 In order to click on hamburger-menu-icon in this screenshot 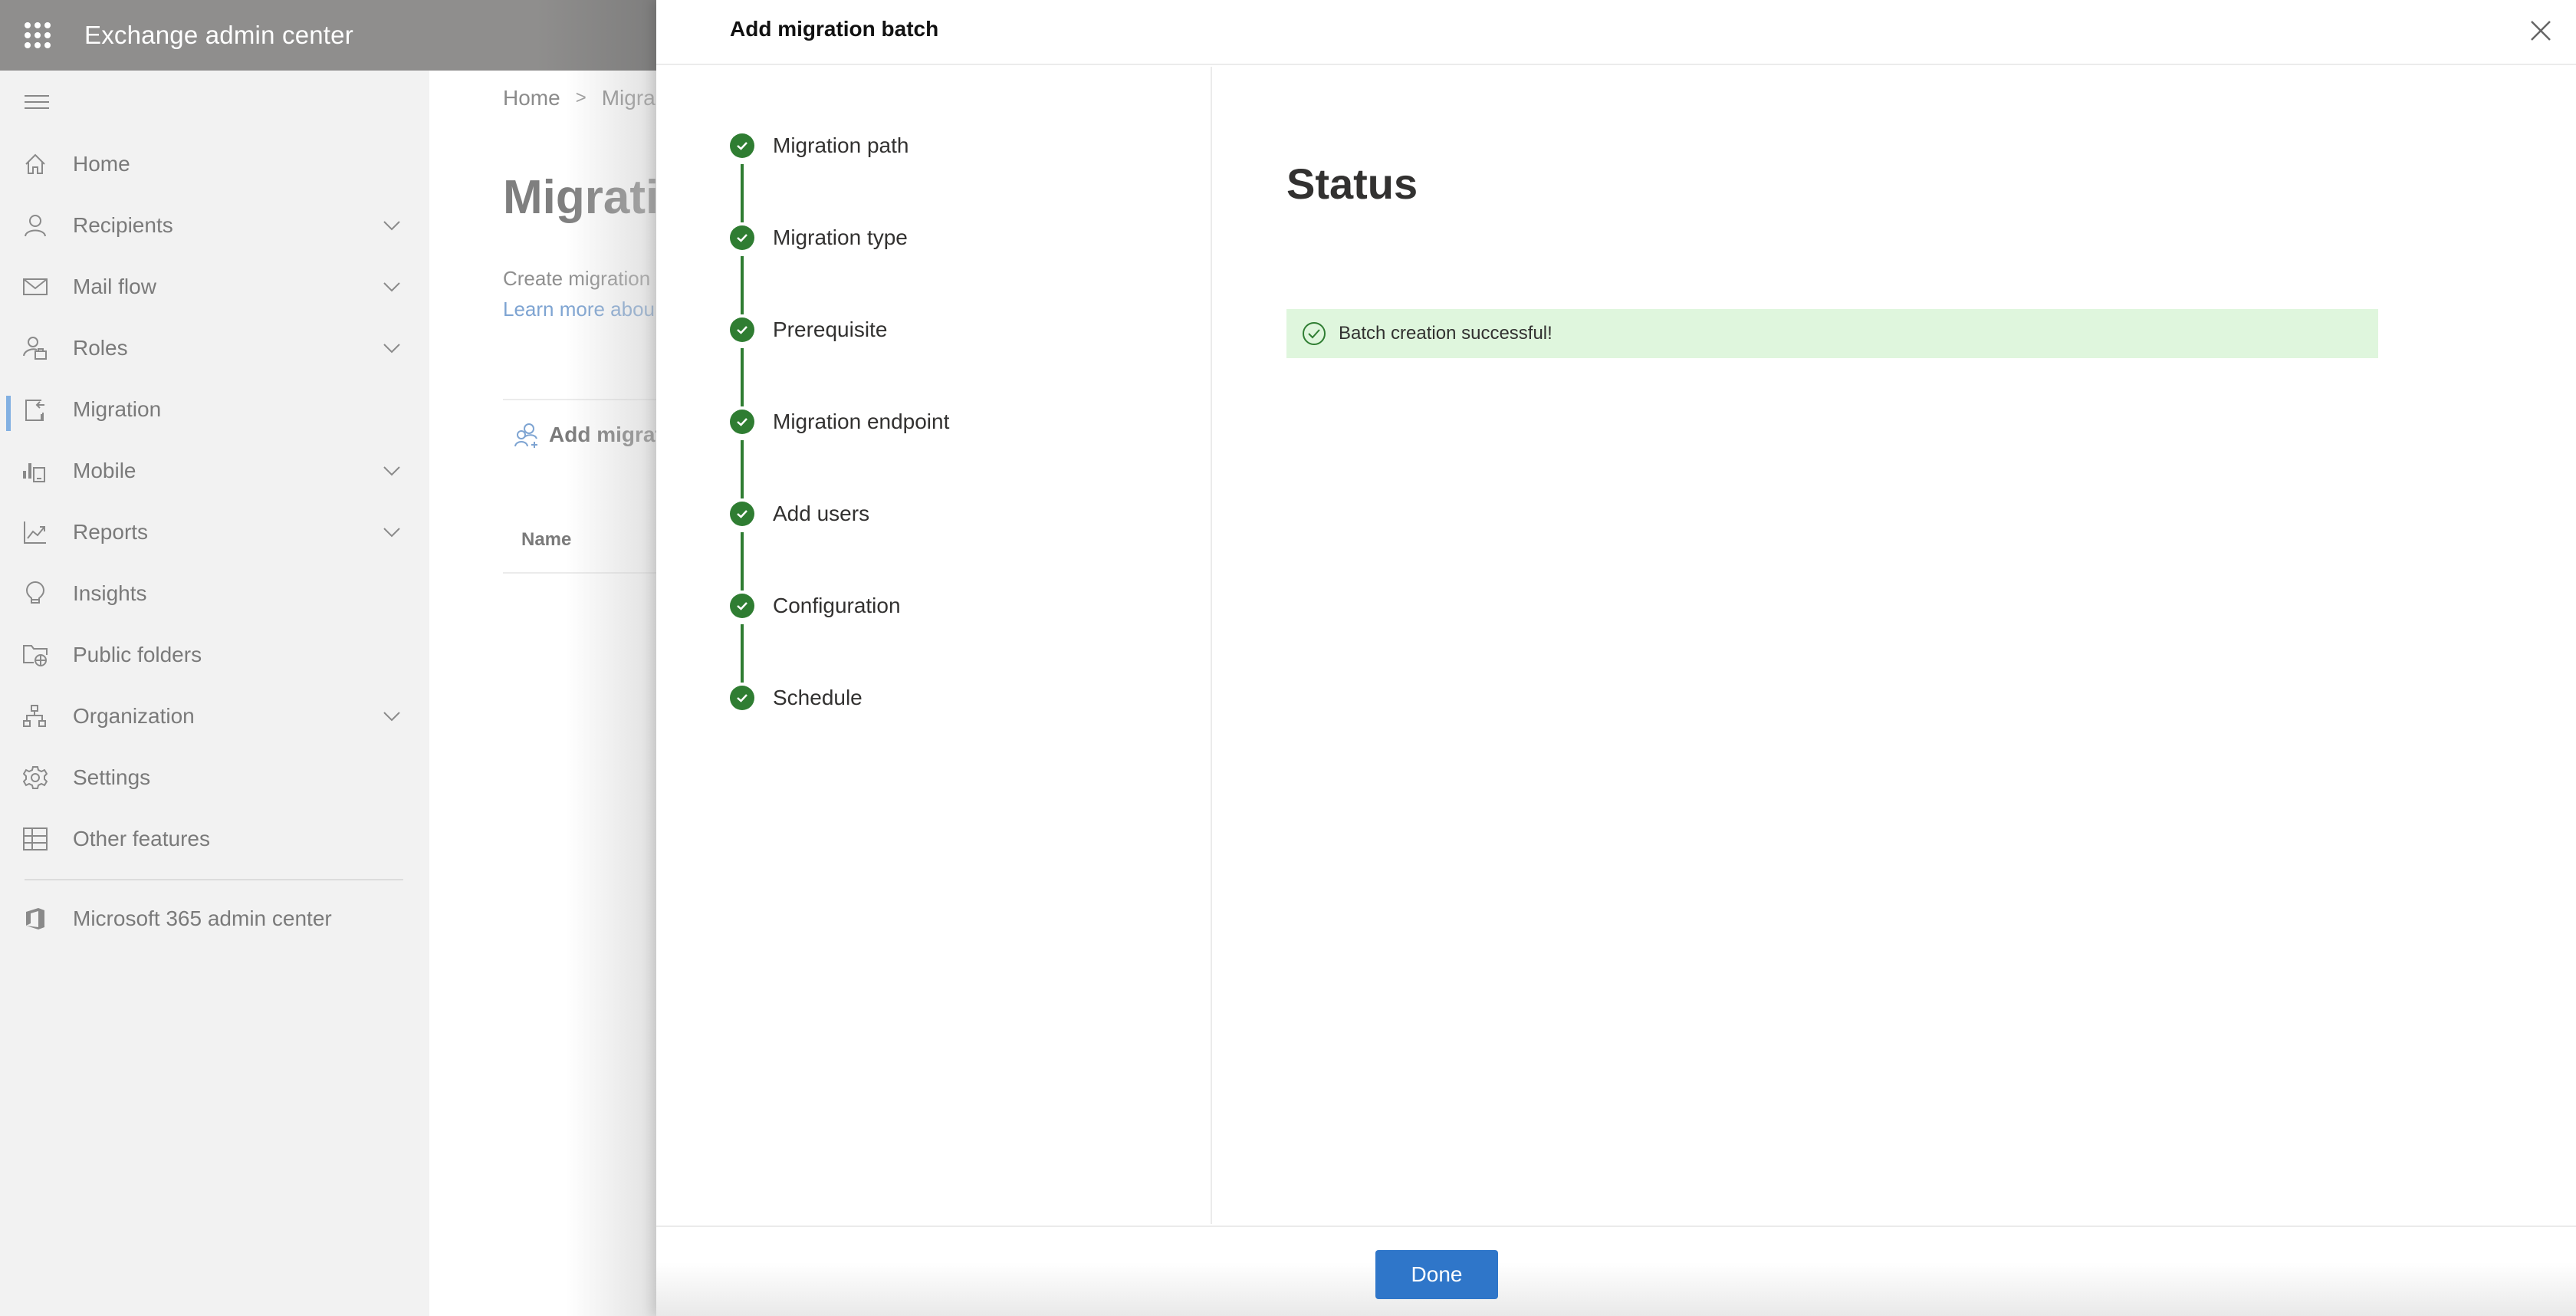, I will do `click(37, 102)`.